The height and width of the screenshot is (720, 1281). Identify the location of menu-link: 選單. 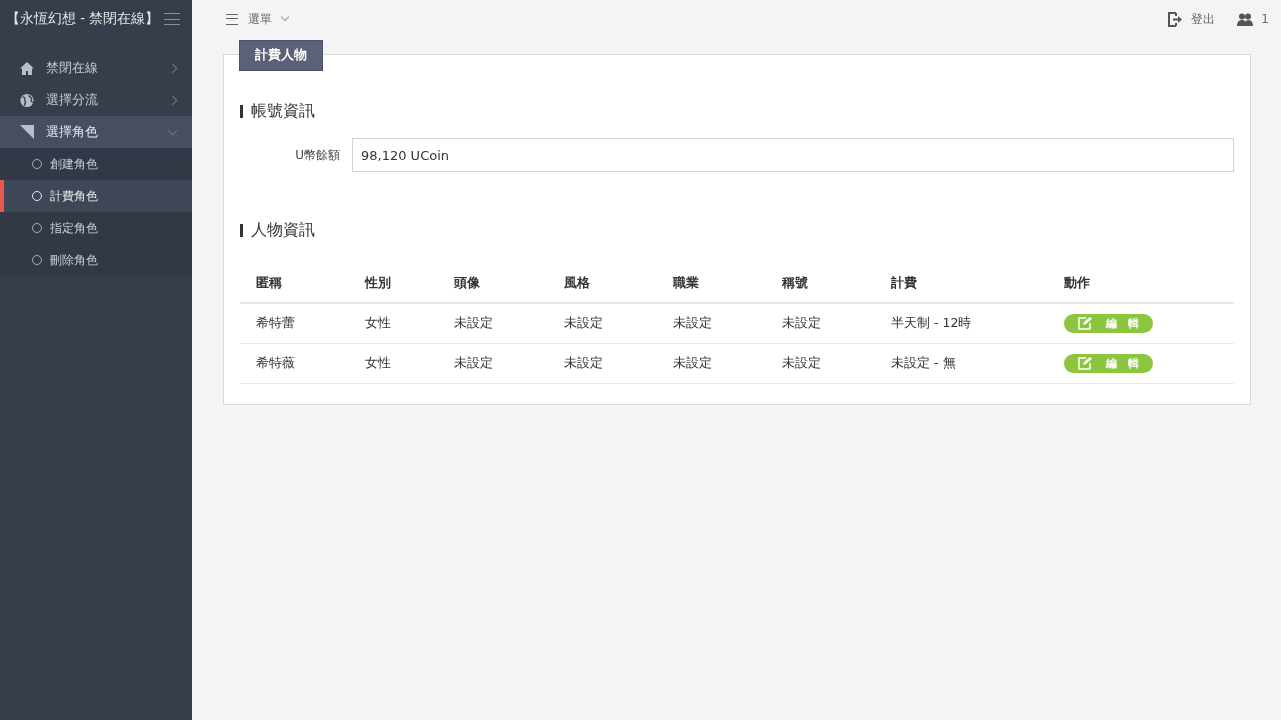
(260, 19).